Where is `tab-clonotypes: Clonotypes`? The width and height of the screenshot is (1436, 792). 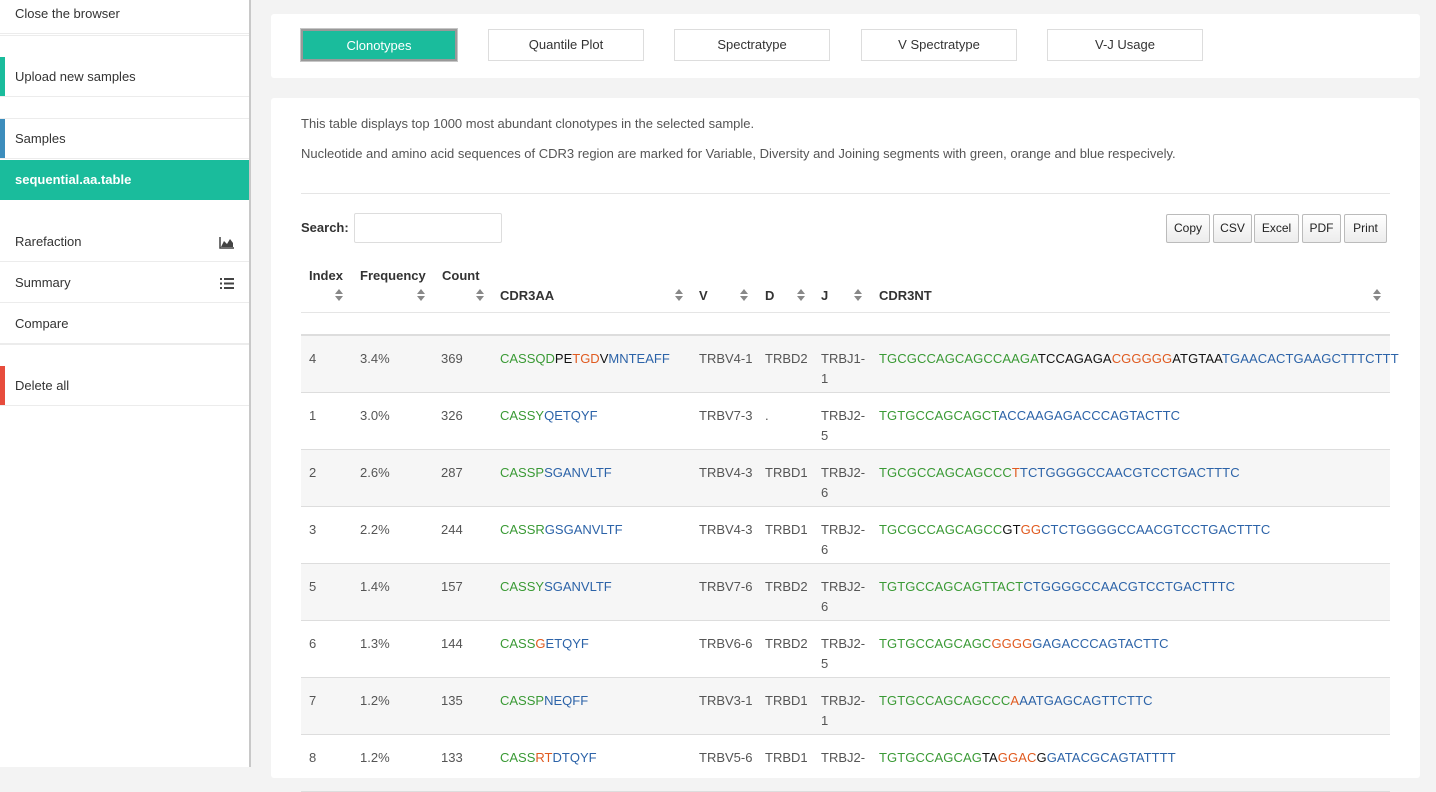
tab-clonotypes: Clonotypes is located at coordinates (379, 45).